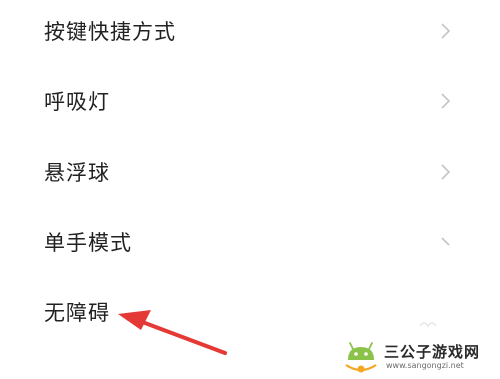 This screenshot has height=379, width=500. I want to click on watermark-title: 三公子游戏网, so click(432, 352).